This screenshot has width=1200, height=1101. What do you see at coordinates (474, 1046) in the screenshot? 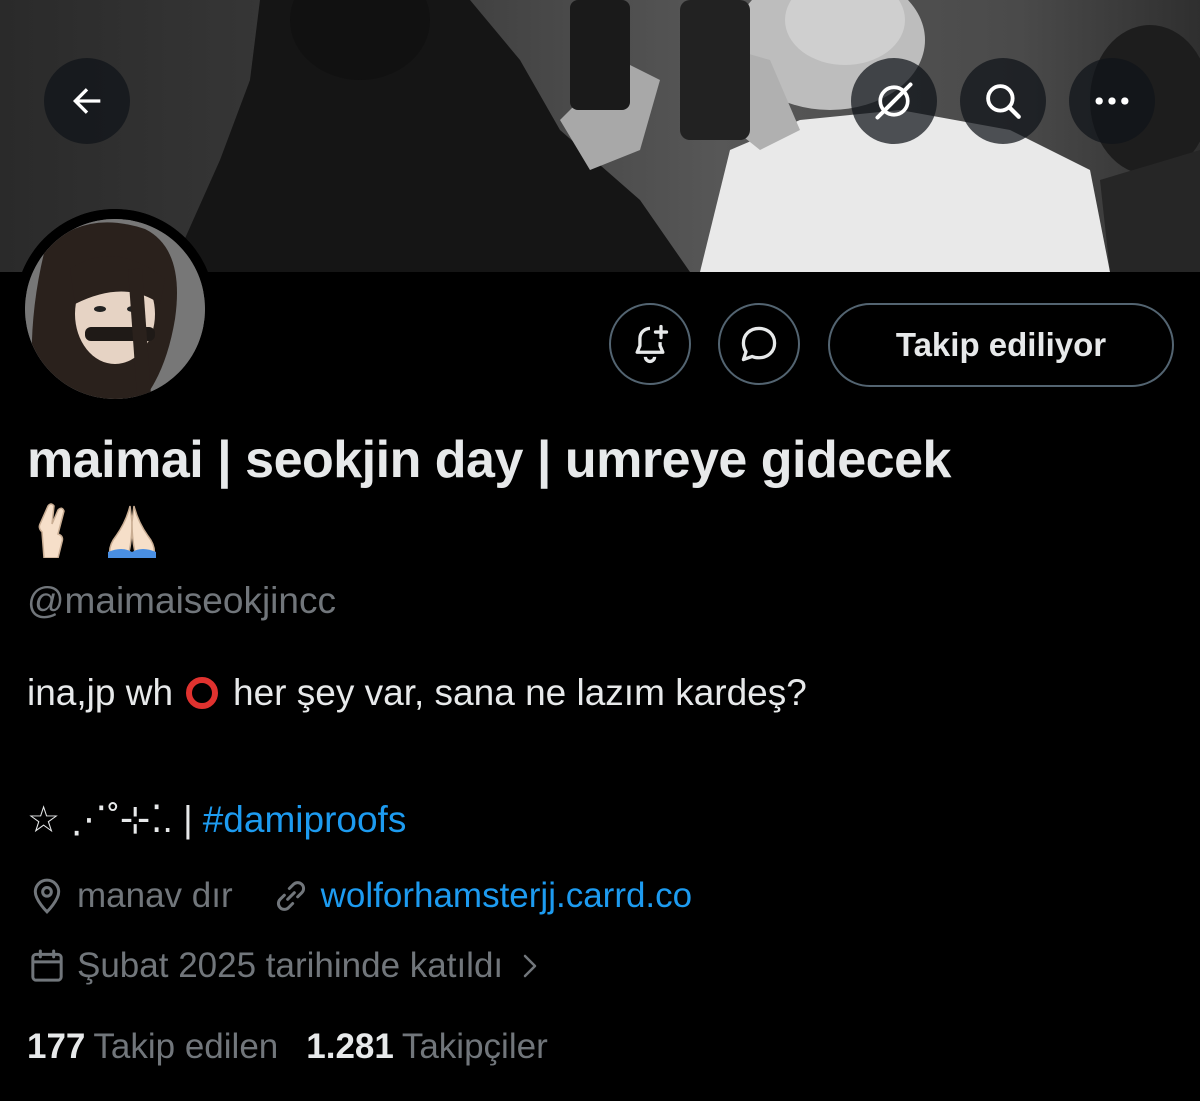
I see `followers-label: Takipçiler` at bounding box center [474, 1046].